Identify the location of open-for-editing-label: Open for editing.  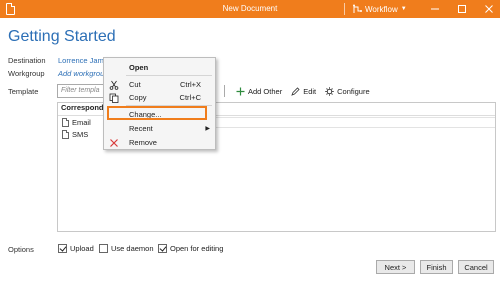
(197, 248).